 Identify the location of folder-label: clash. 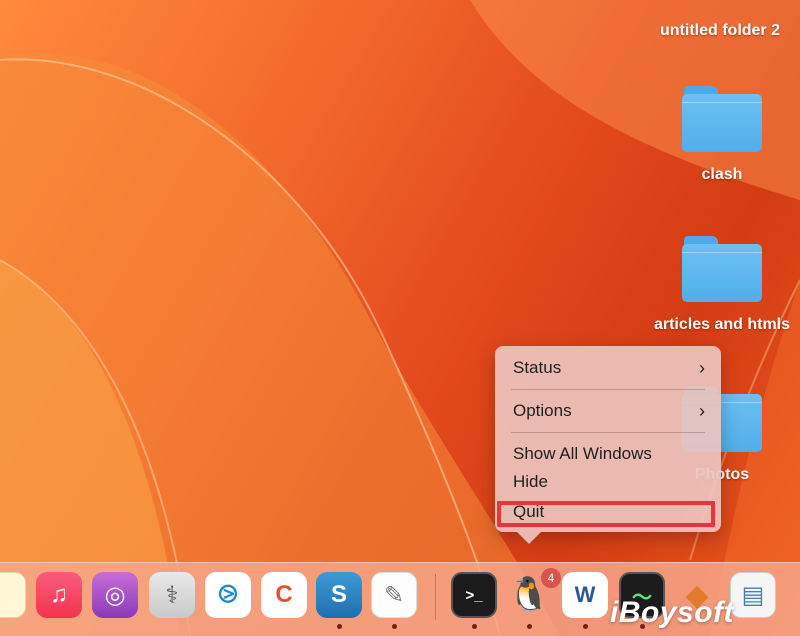
(722, 174).